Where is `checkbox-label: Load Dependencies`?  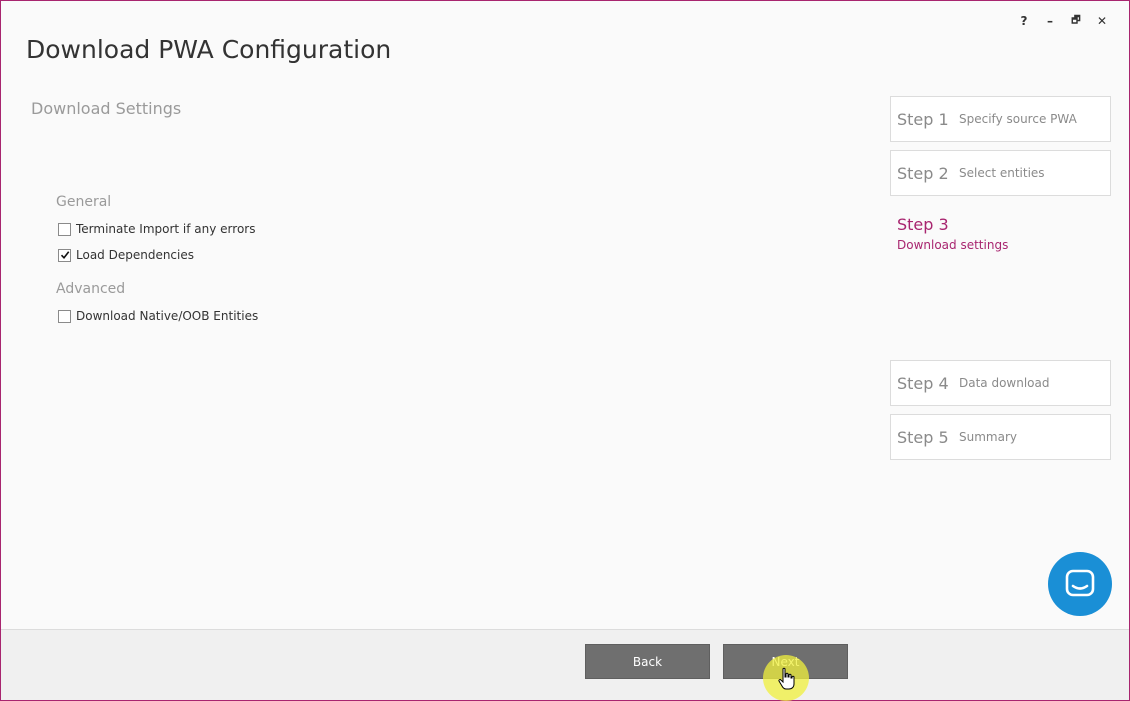
checkbox-label: Load Dependencies is located at coordinates (135, 255).